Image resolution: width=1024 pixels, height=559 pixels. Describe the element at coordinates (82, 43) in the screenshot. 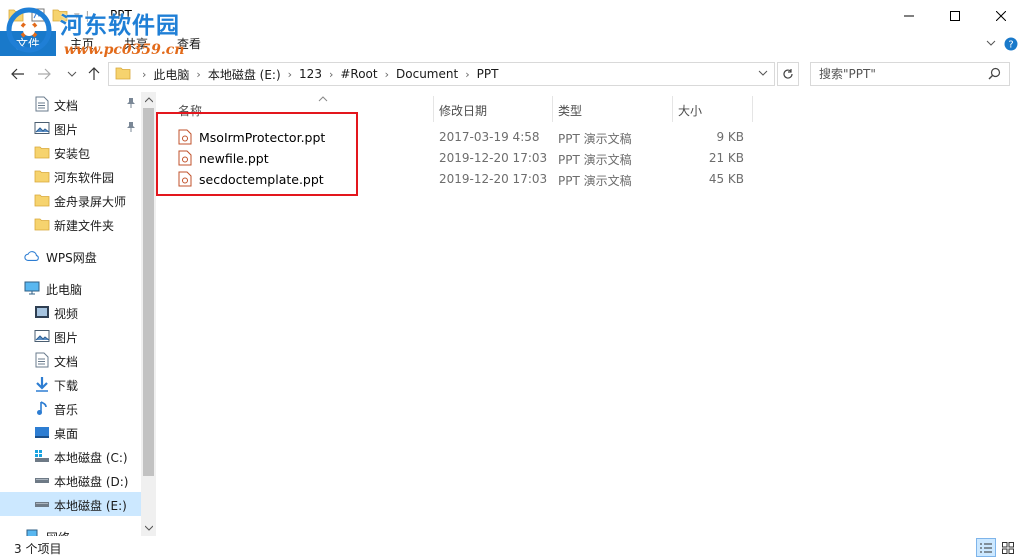

I see `tab-home: 主页` at that location.